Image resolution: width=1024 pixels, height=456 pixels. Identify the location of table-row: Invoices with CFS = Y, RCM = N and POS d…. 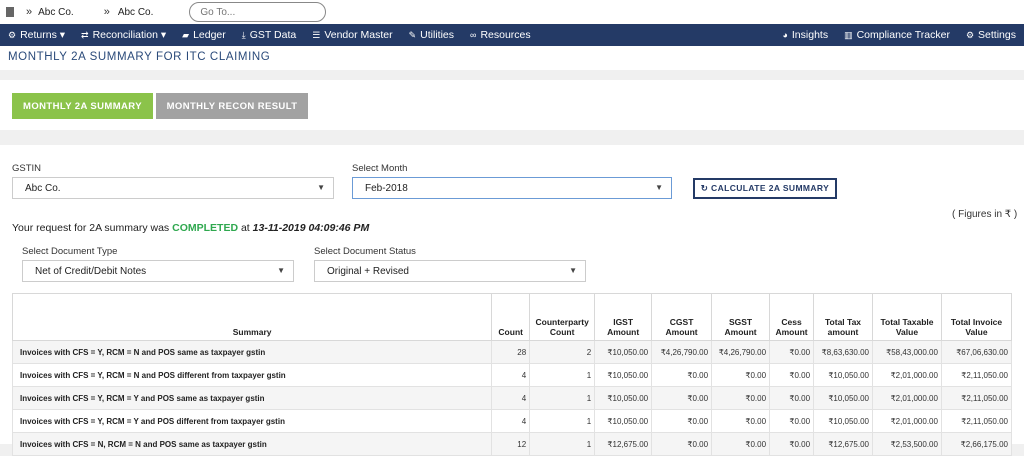
(512, 375).